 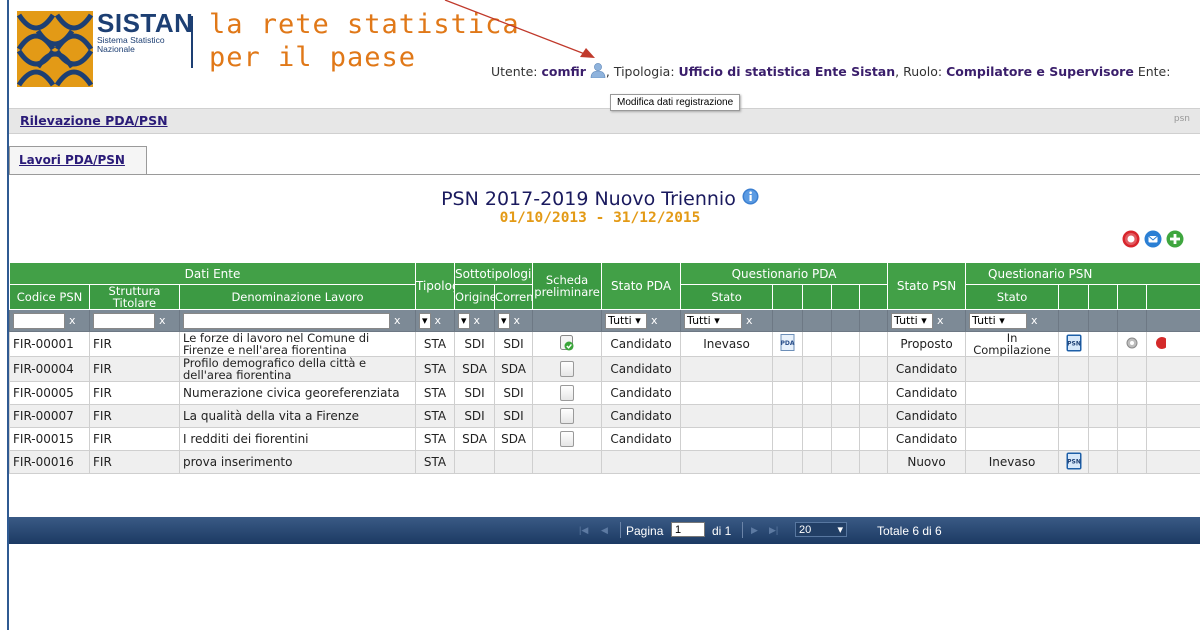 What do you see at coordinates (435, 369) in the screenshot?
I see `cell-tipologia: STA` at bounding box center [435, 369].